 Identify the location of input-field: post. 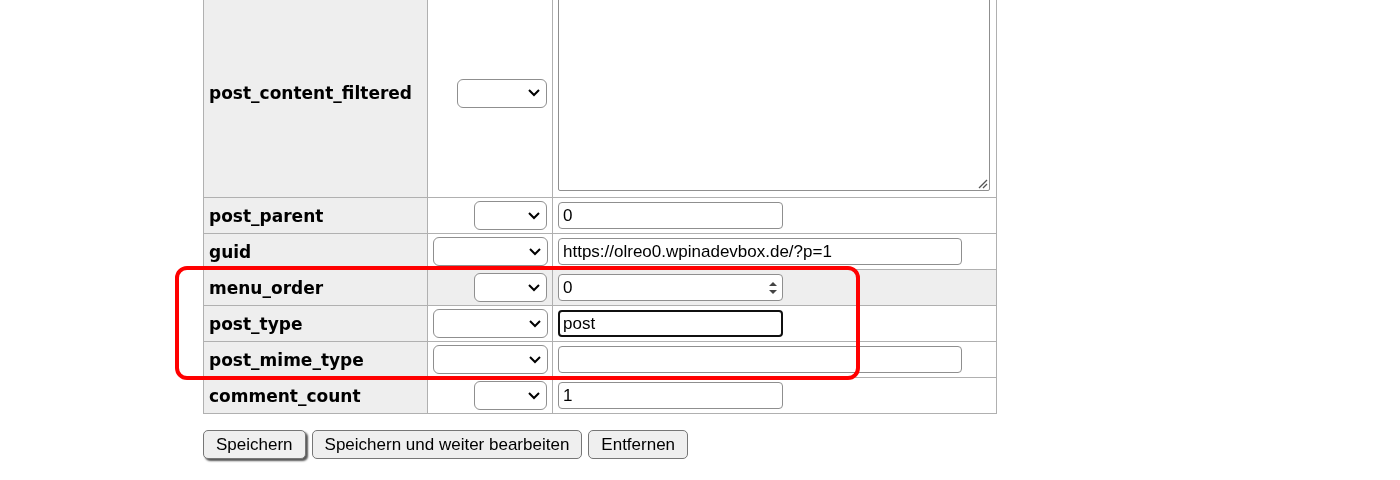
(670, 323).